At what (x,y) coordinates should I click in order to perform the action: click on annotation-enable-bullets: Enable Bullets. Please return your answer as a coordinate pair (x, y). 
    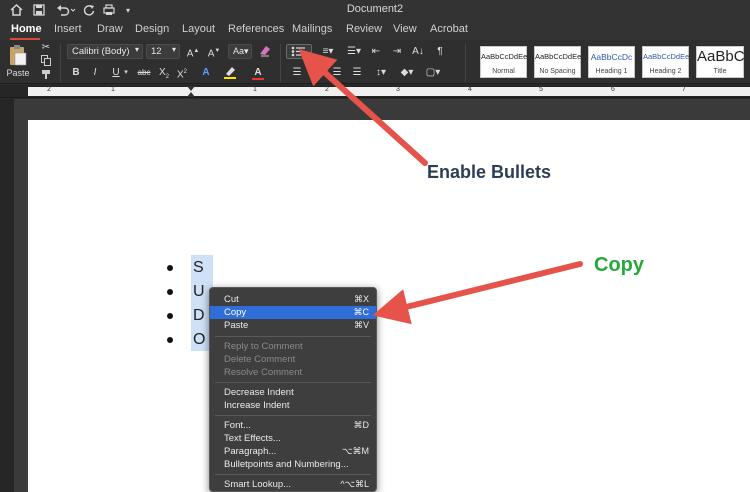
    Looking at the image, I should click on (489, 172).